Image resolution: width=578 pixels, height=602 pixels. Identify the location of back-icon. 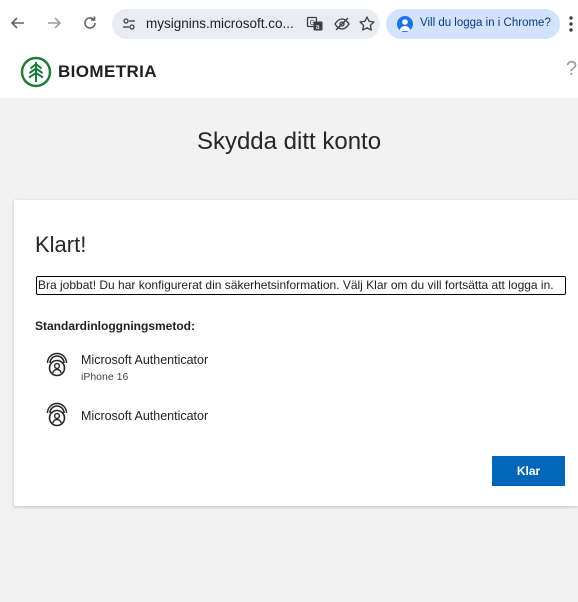
(18, 23).